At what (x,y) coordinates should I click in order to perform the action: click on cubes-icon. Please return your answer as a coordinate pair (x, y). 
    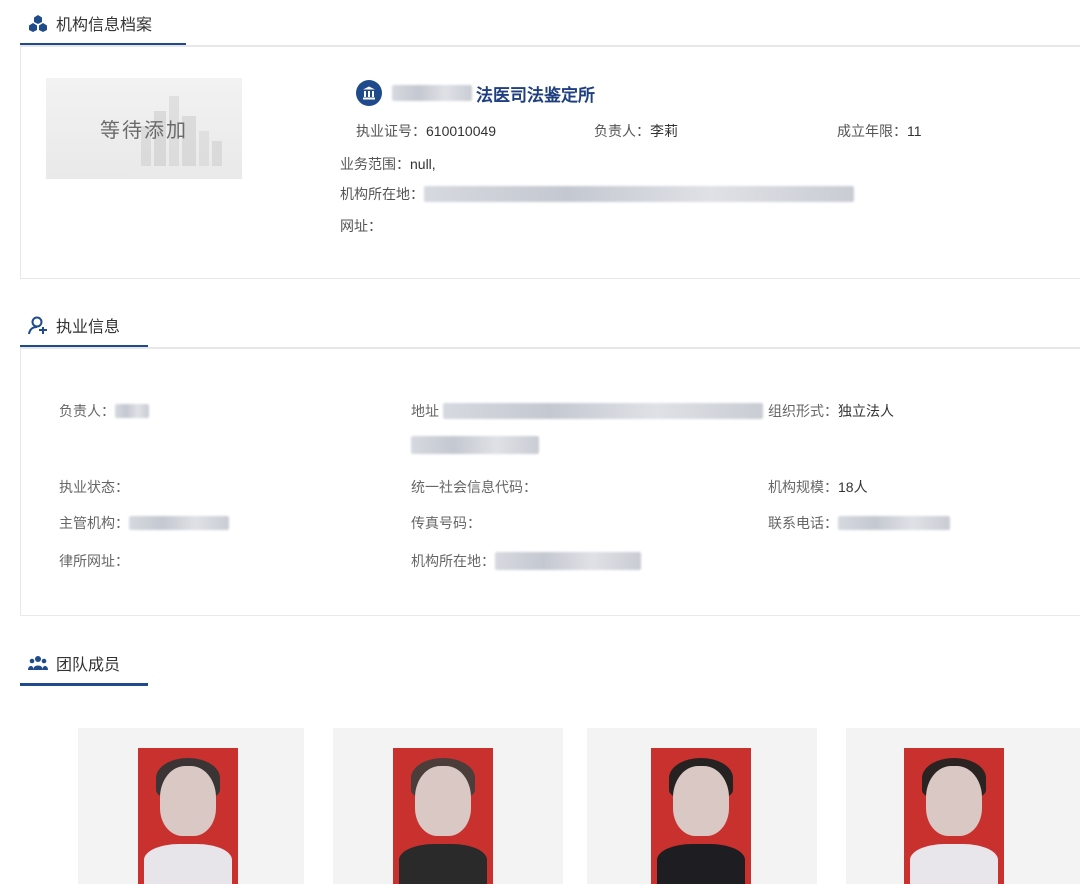
    Looking at the image, I should click on (38, 23).